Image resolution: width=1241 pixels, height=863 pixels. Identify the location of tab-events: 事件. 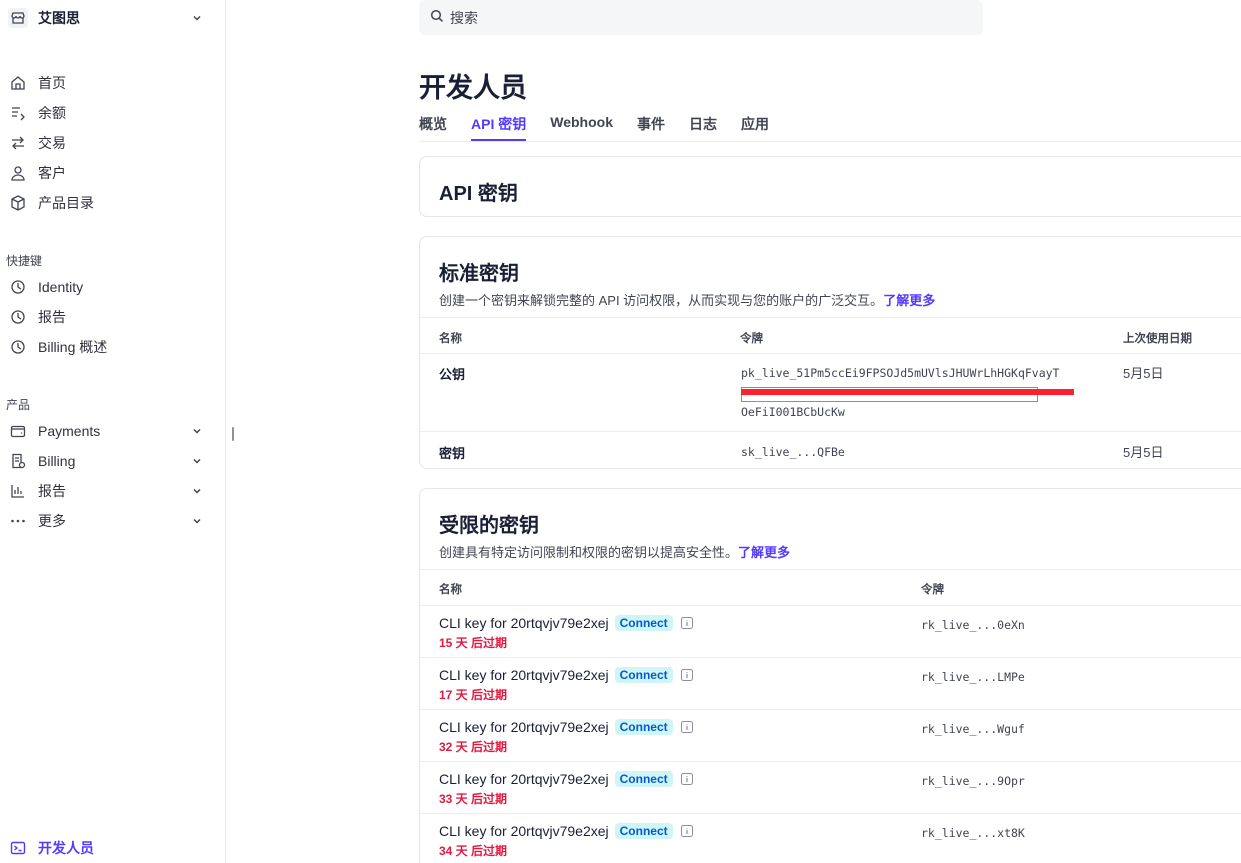
(651, 126).